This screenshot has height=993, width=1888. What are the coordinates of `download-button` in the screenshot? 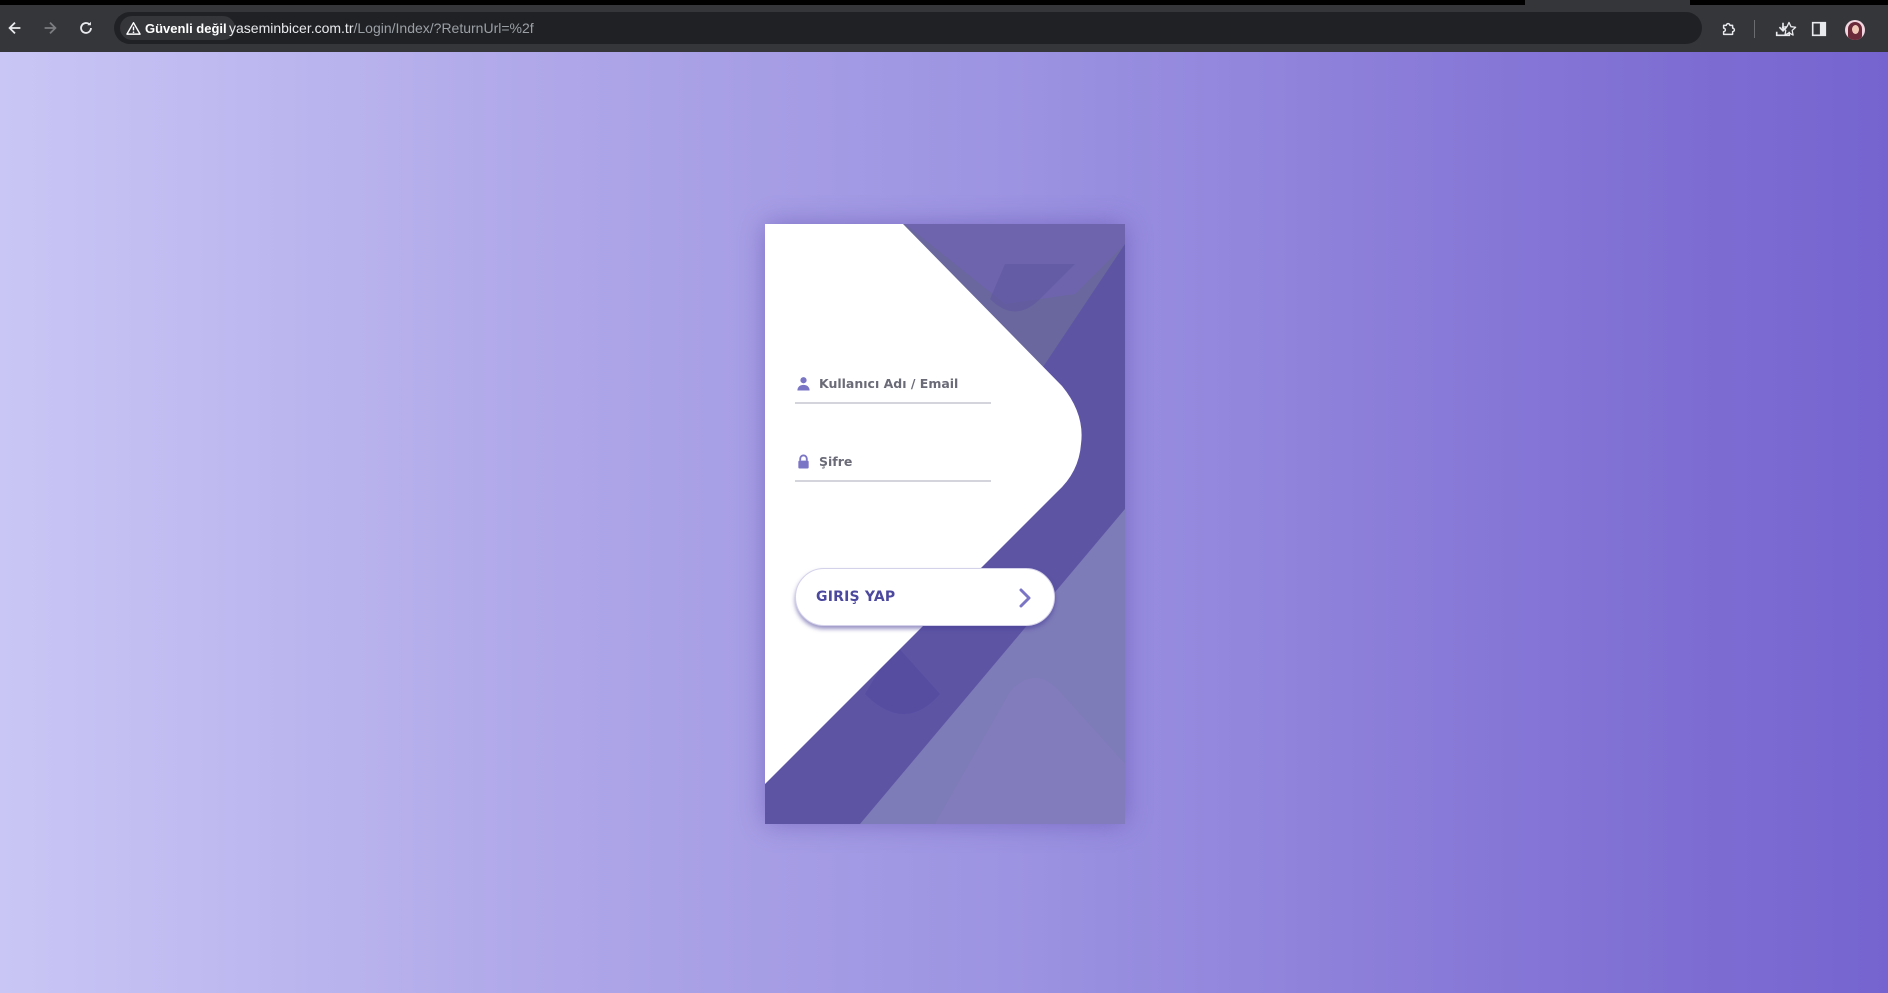 It's located at (1783, 29).